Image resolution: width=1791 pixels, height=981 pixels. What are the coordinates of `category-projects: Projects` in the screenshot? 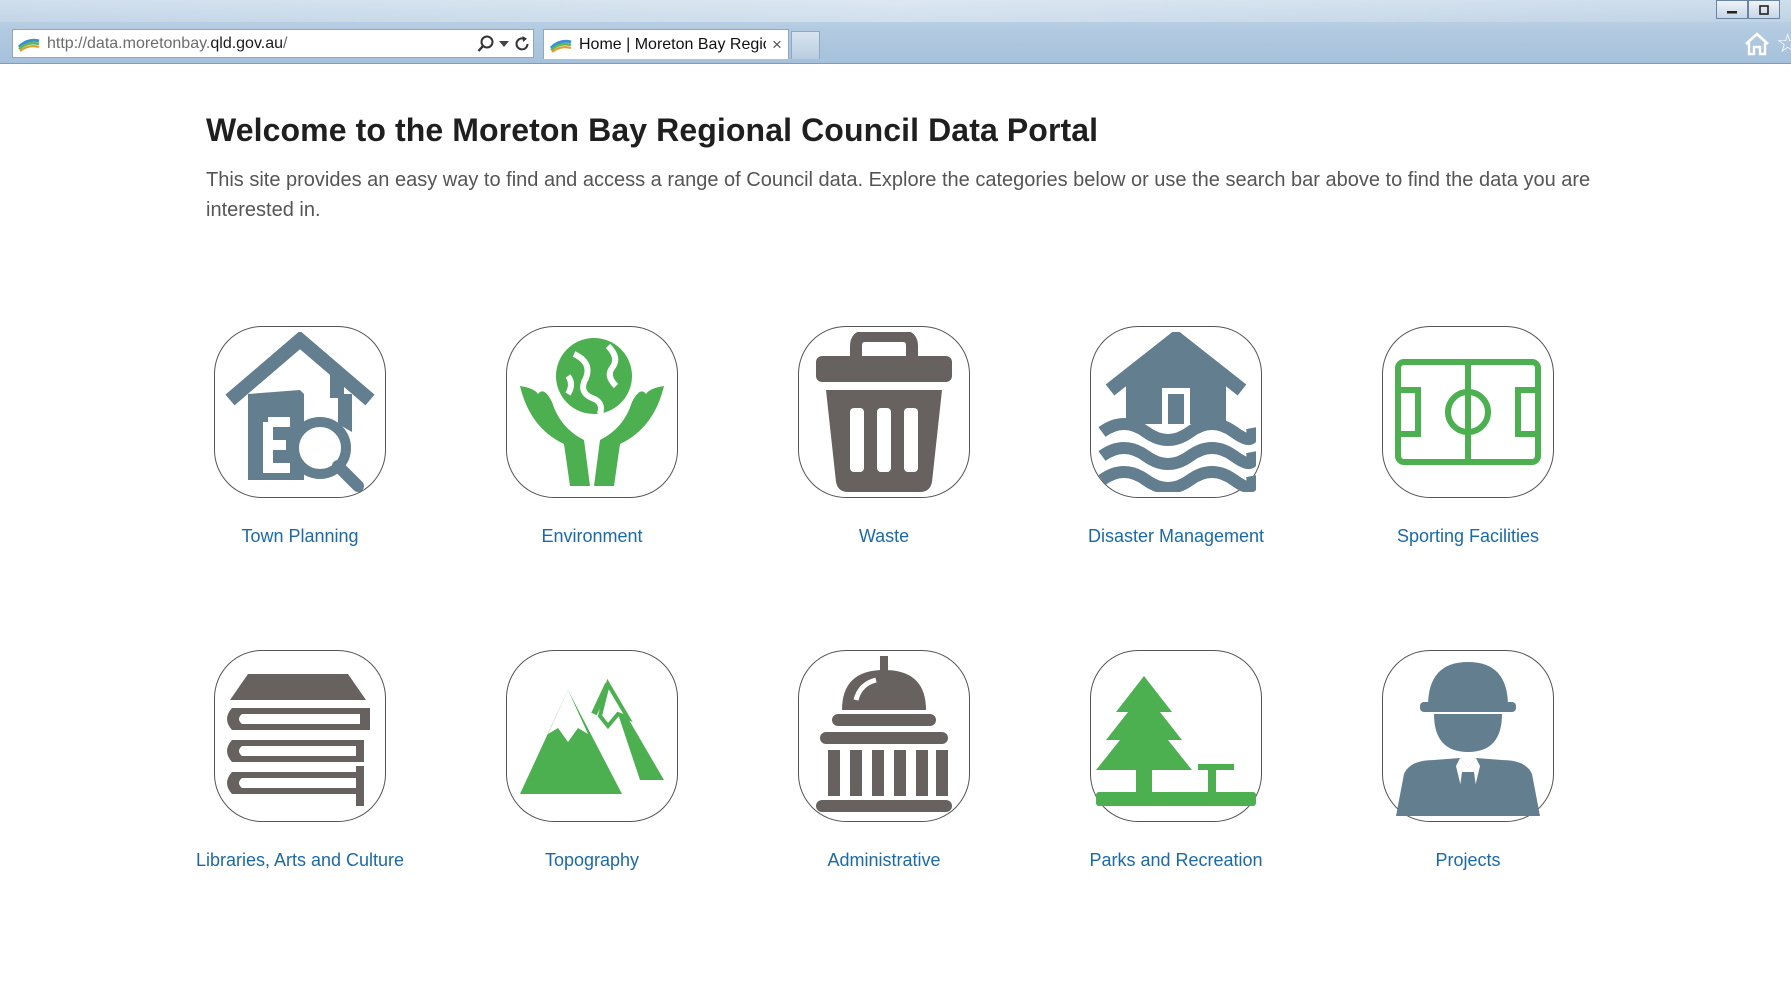 It's located at (1468, 760).